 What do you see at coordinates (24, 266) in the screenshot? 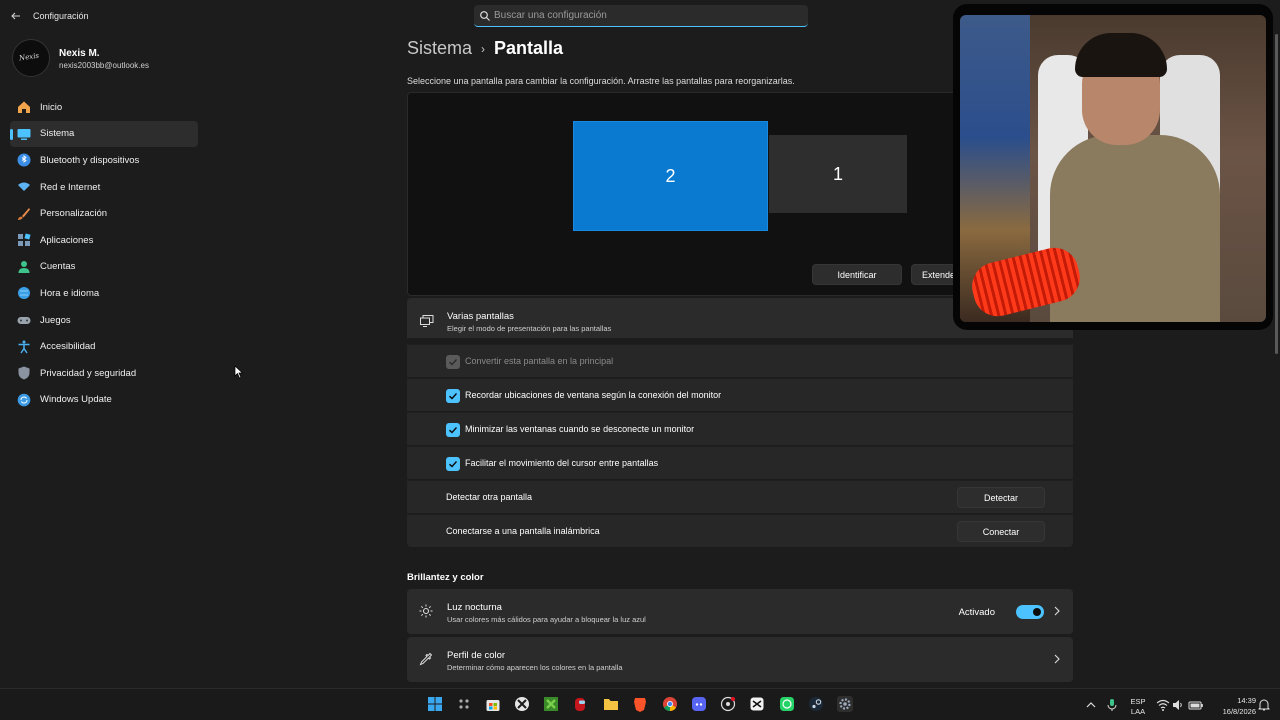
I see `accounts-icon` at bounding box center [24, 266].